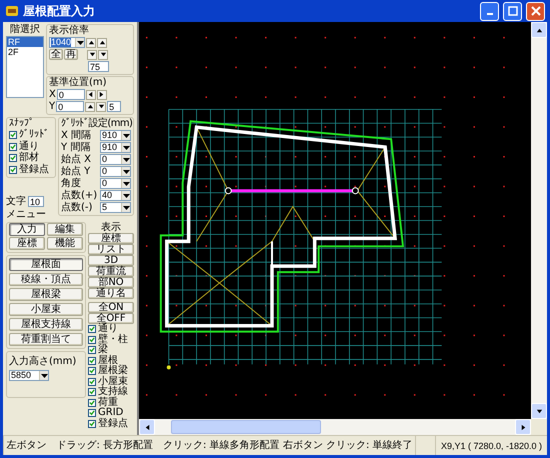 Image resolution: width=550 pixels, height=458 pixels. I want to click on checkbox-label: 小屋束, so click(113, 381).